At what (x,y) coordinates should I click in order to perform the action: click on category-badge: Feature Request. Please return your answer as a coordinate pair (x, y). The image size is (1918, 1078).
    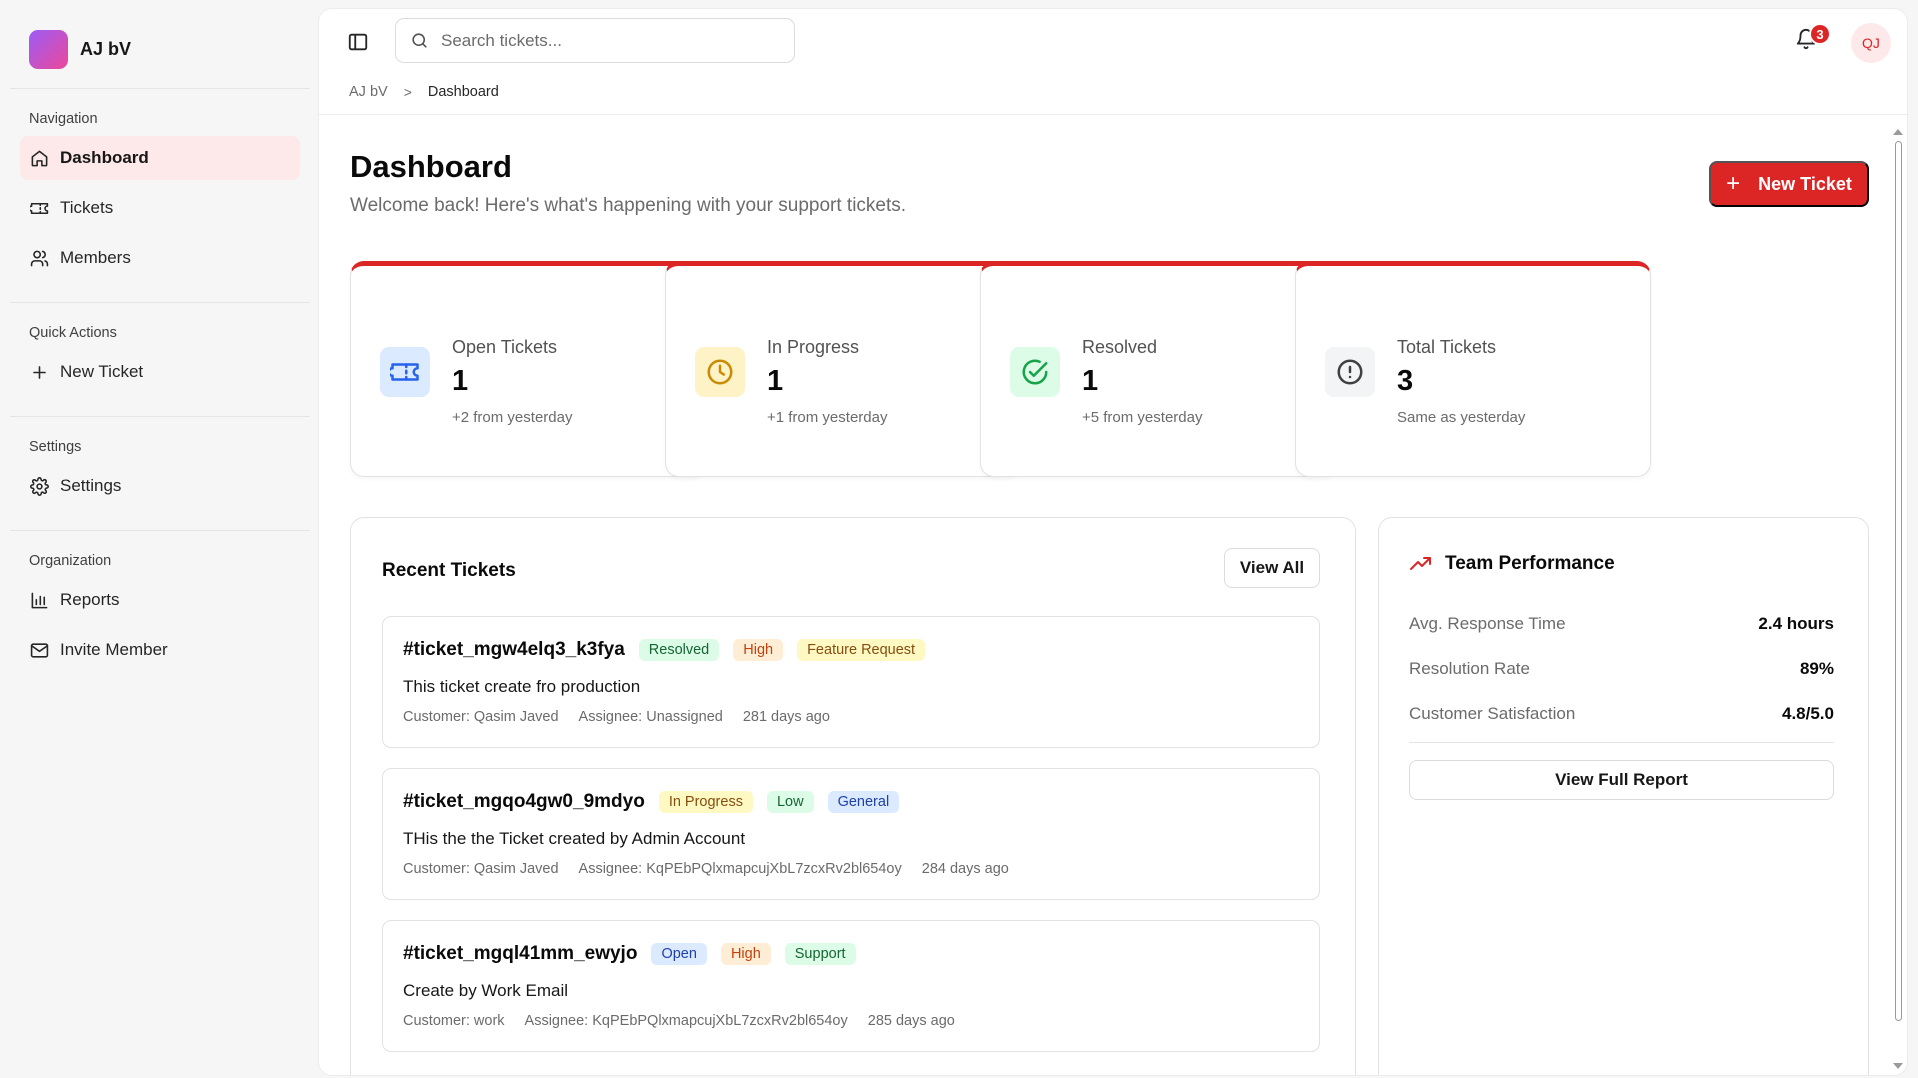
    Looking at the image, I should click on (861, 650).